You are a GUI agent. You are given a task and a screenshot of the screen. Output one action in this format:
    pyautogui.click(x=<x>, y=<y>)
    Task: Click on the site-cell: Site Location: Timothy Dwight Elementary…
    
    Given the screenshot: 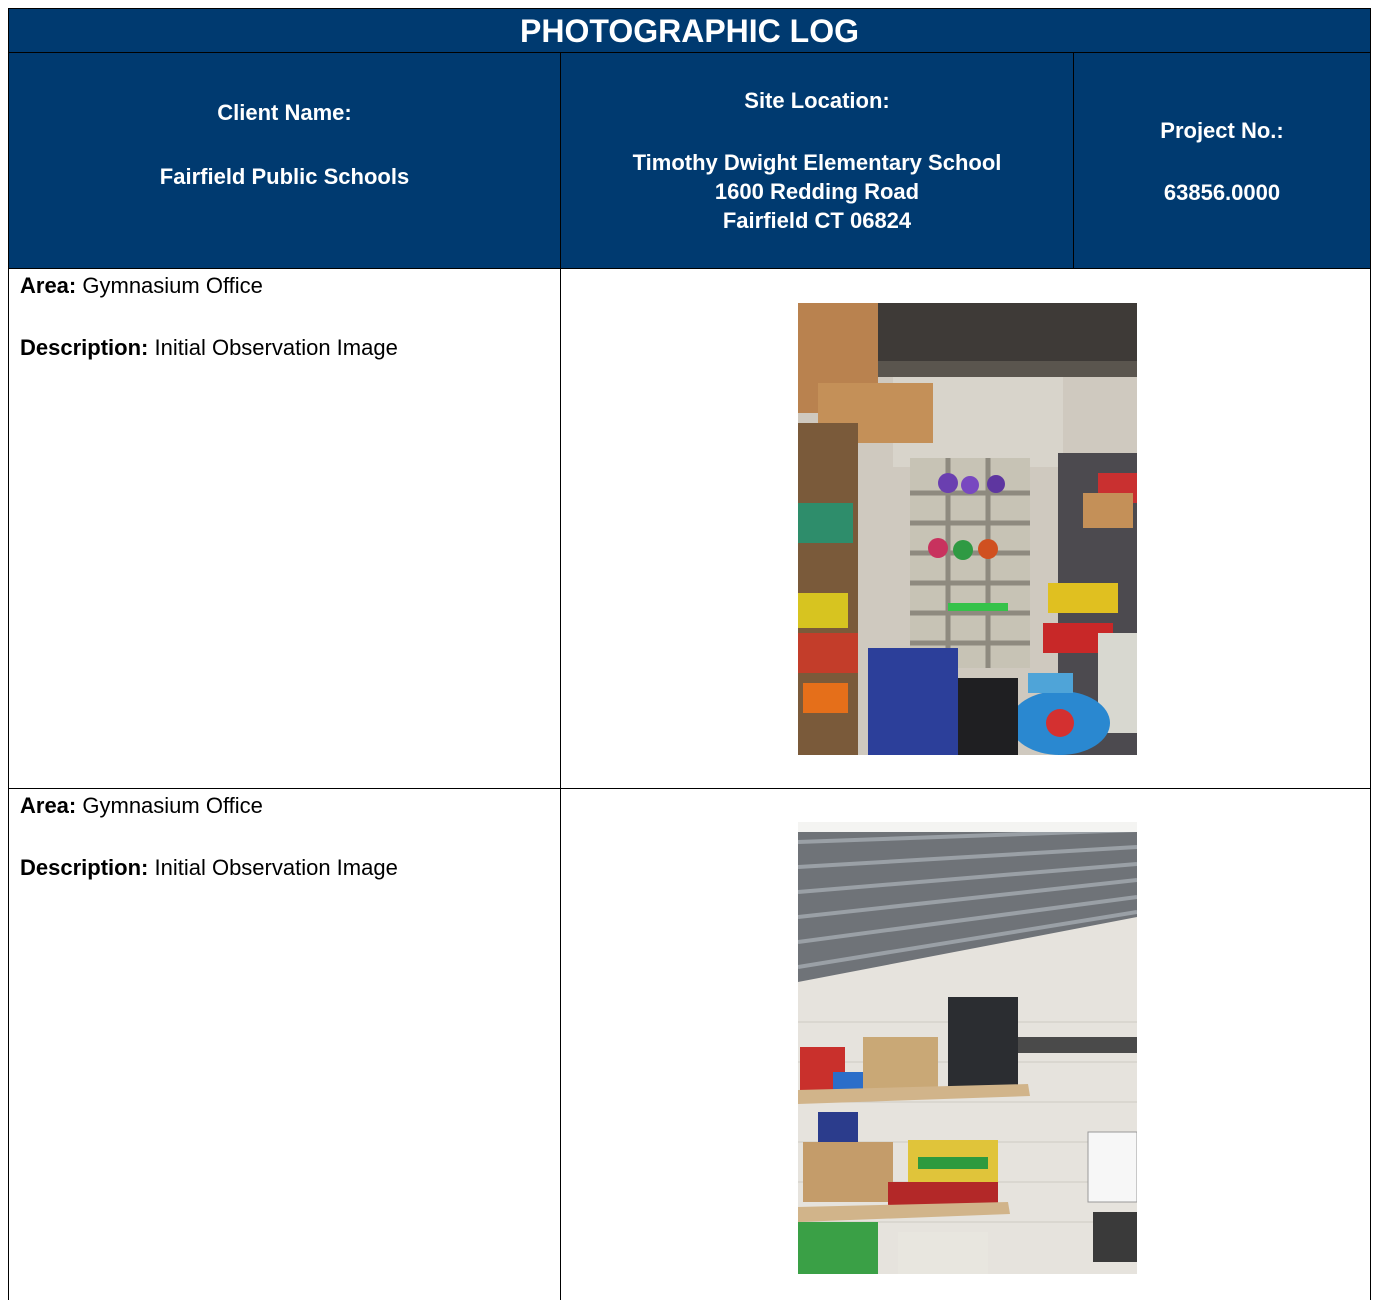 What is the action you would take?
    pyautogui.click(x=817, y=160)
    